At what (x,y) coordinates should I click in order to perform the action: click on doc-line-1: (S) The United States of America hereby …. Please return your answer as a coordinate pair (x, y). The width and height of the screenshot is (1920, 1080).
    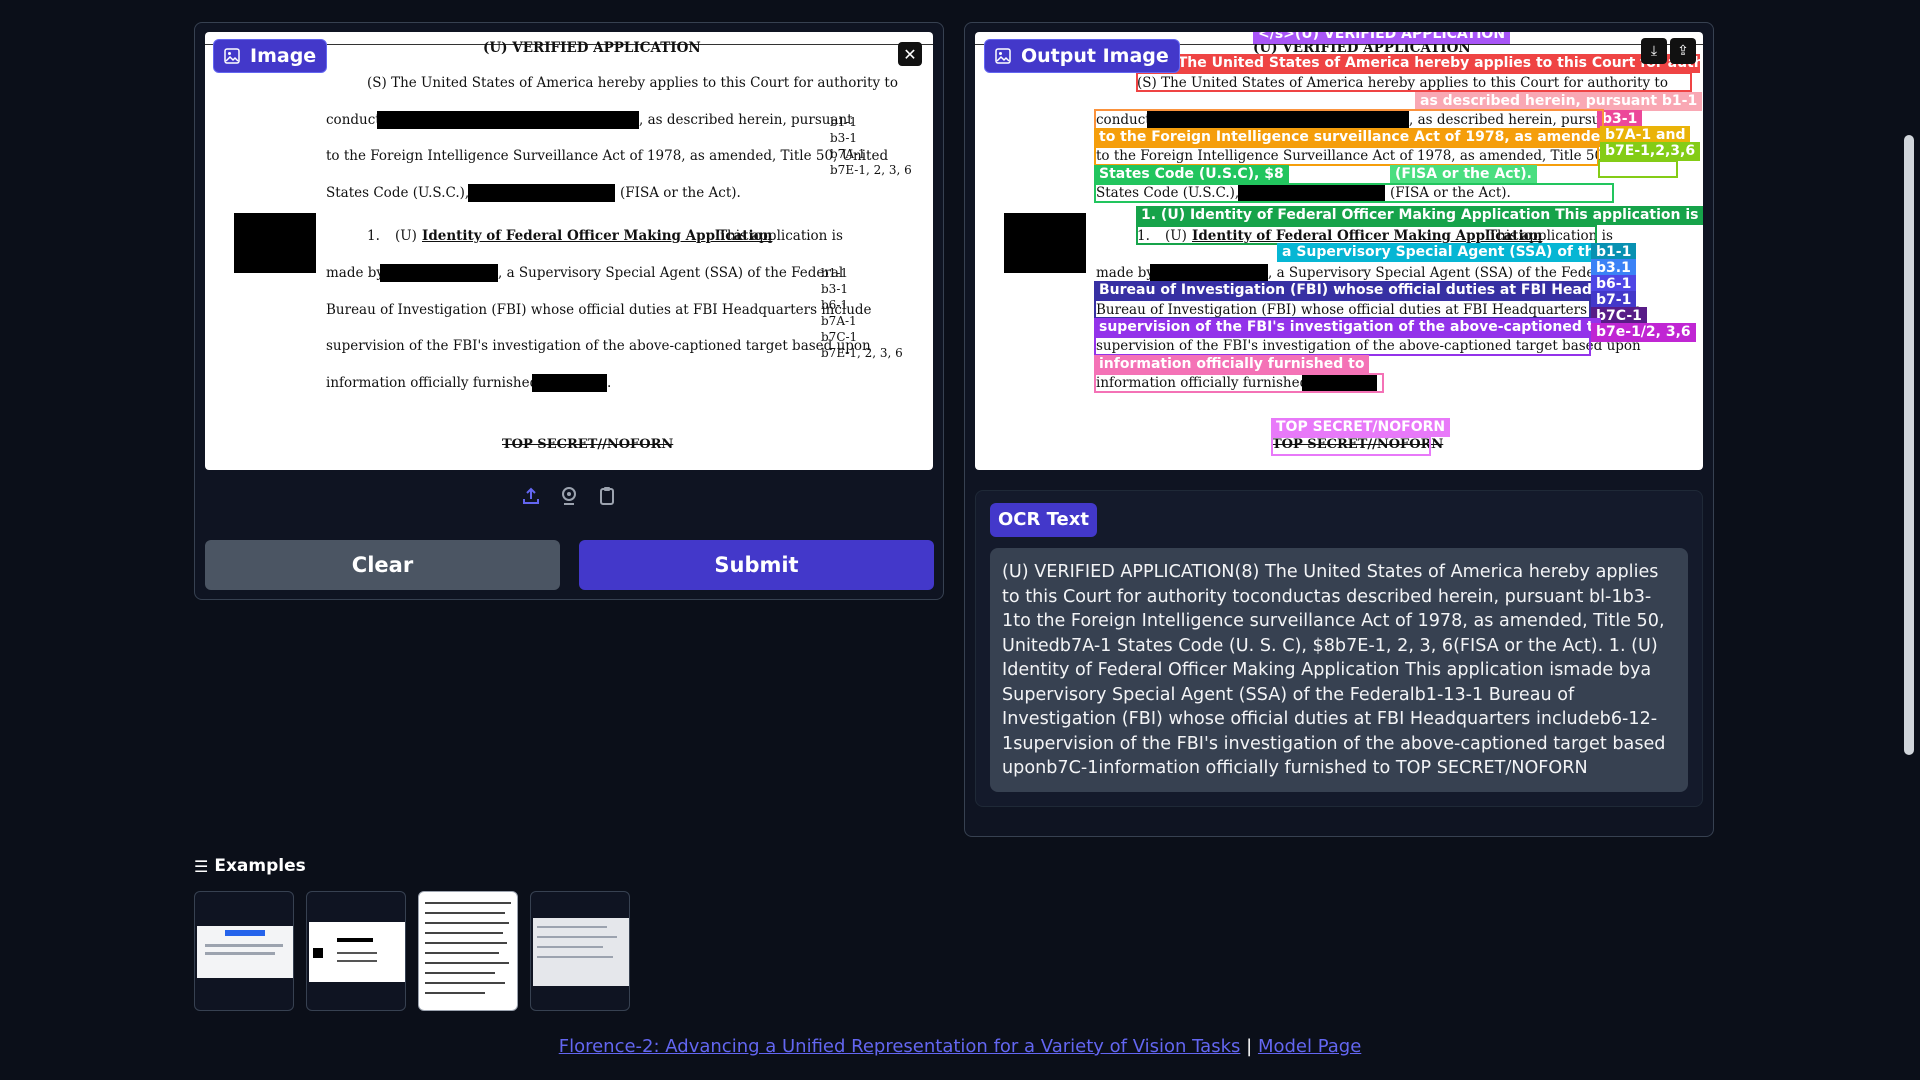
    Looking at the image, I should click on (632, 83).